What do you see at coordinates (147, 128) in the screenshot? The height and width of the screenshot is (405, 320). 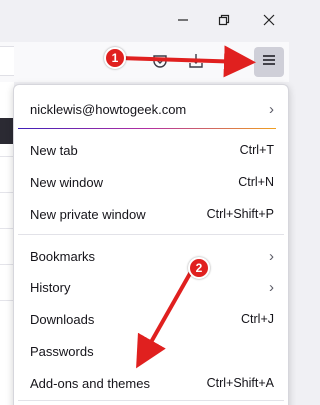 I see `account-divider` at bounding box center [147, 128].